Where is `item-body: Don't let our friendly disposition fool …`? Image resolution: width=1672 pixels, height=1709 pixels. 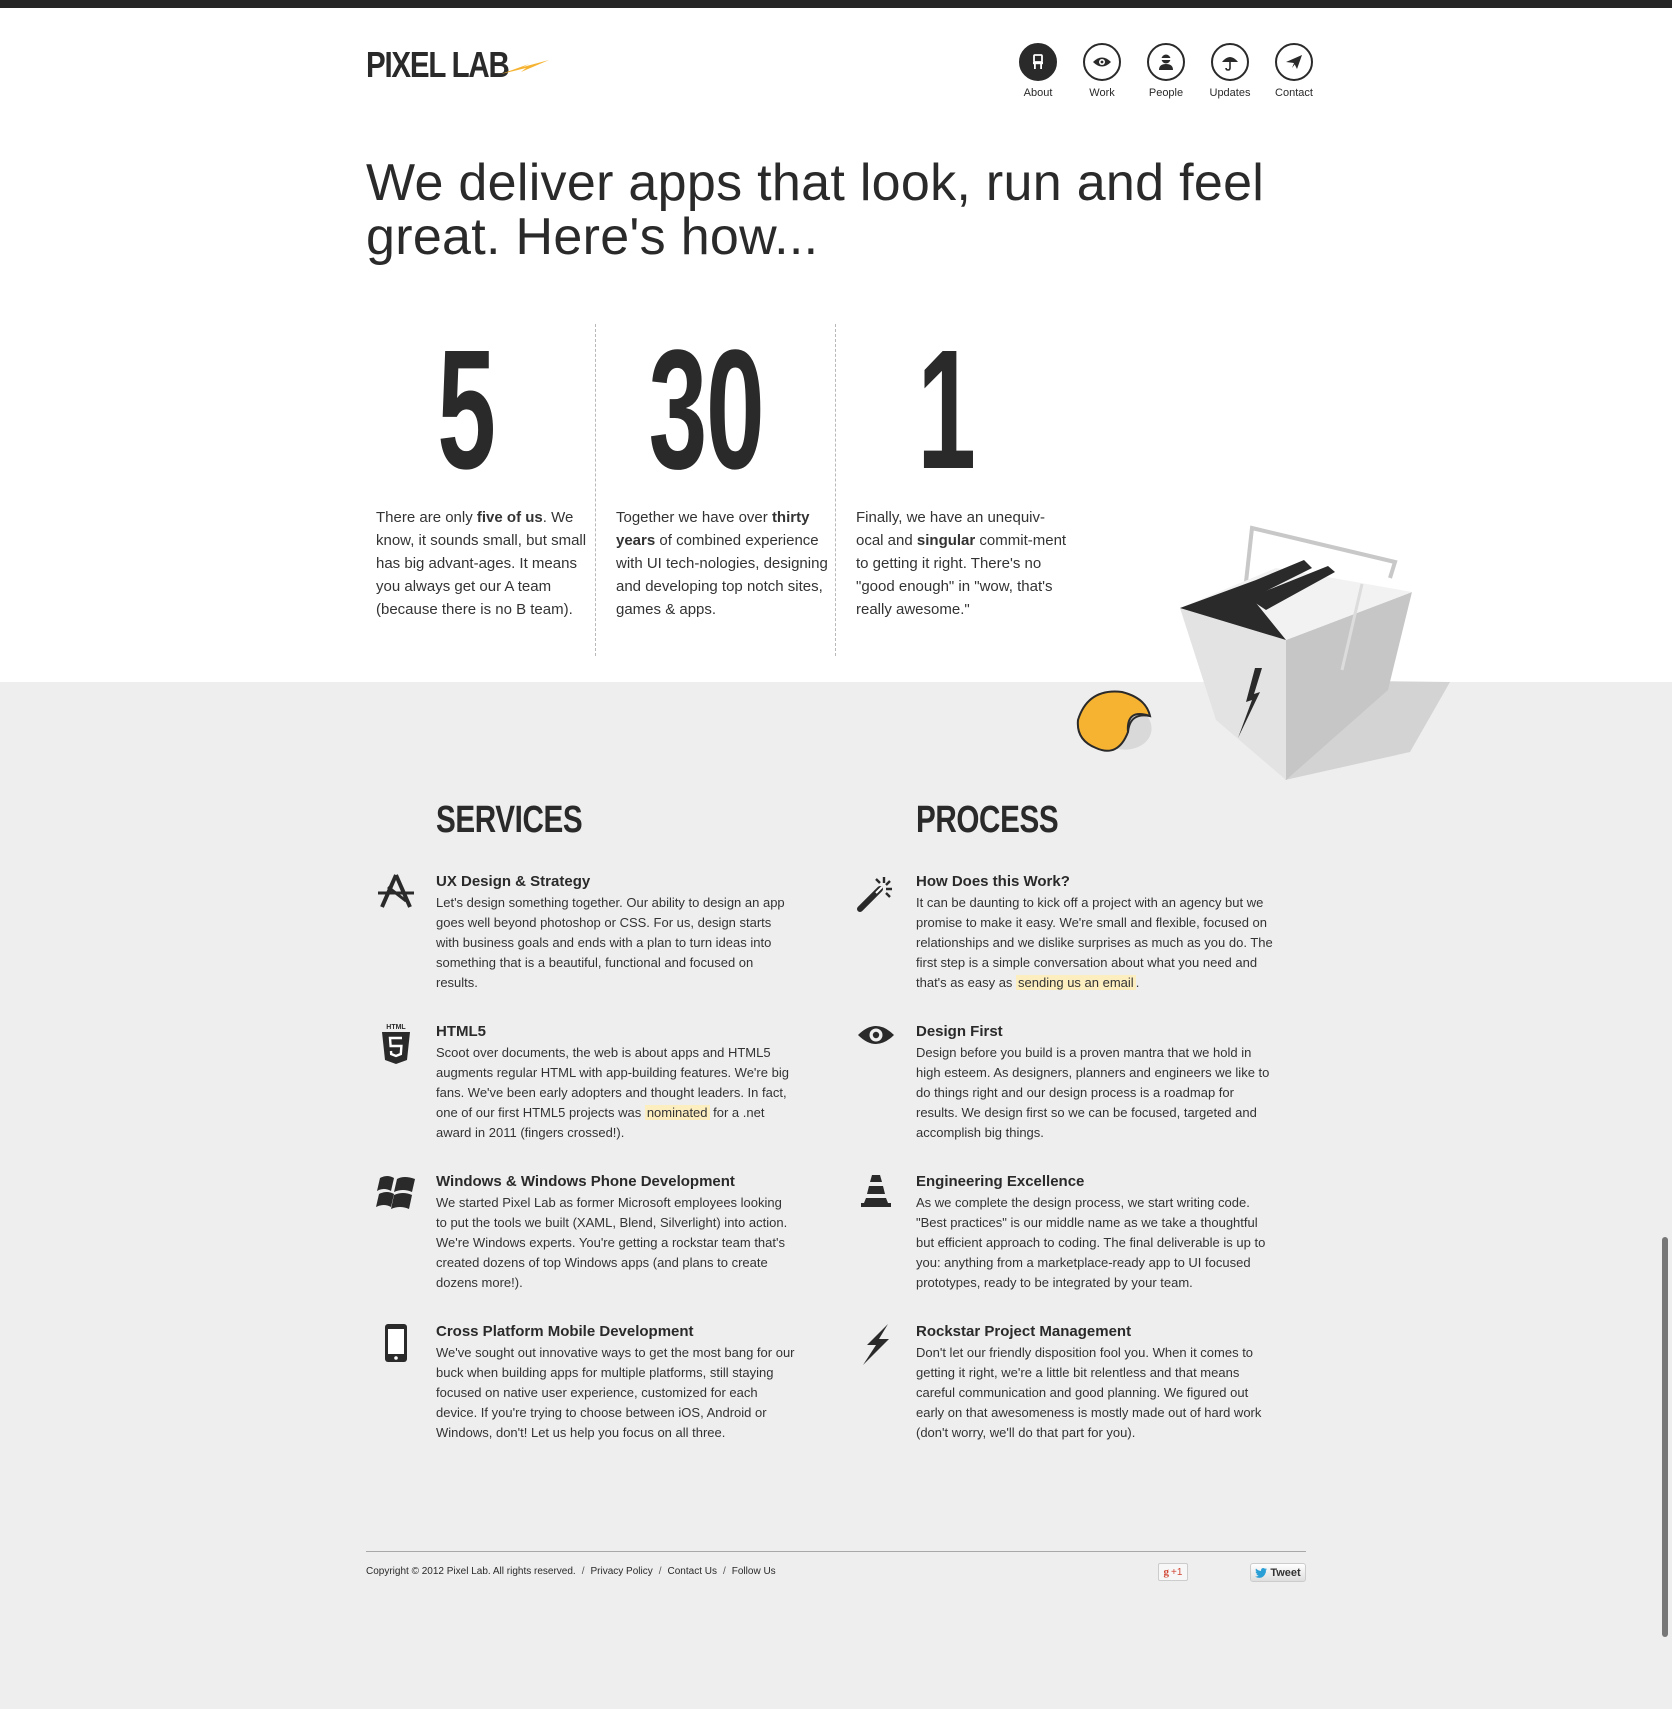
item-body: Don't let our friendly disposition fool … is located at coordinates (1089, 1392).